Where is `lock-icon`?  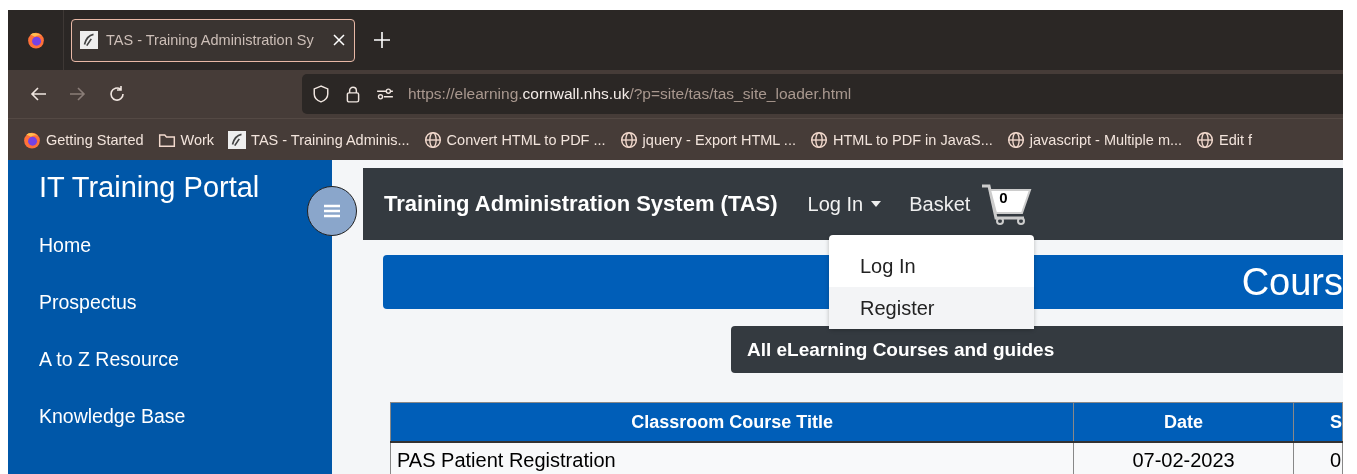
lock-icon is located at coordinates (353, 94).